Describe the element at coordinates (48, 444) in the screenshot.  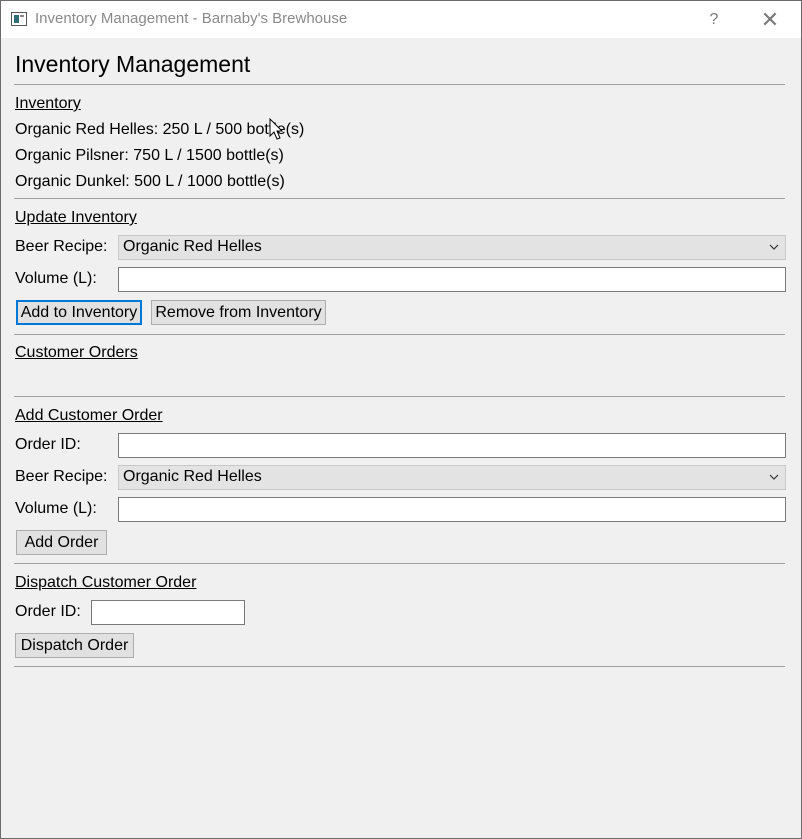
I see `order-id-label: Order ID:` at that location.